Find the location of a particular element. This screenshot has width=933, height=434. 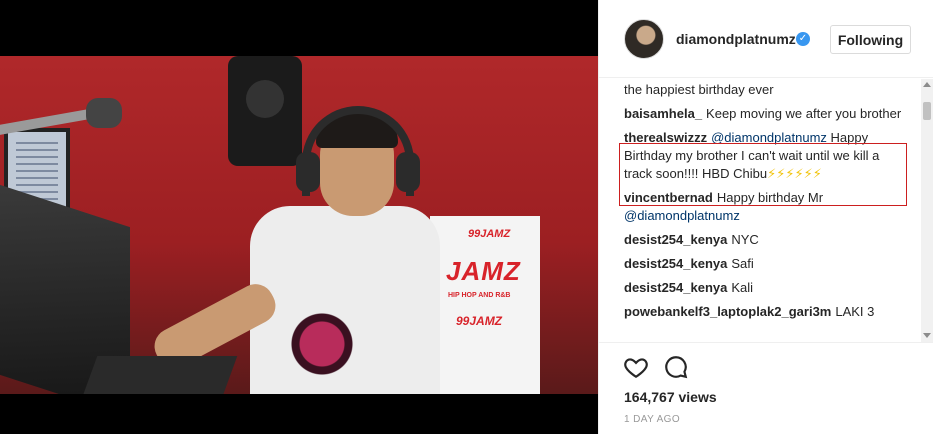

username-link: diamondplatnumz is located at coordinates (736, 39).